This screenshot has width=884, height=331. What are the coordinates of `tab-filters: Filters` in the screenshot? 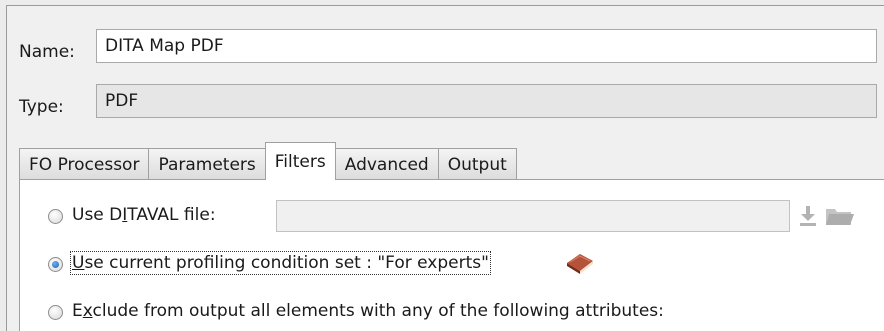 It's located at (300, 161).